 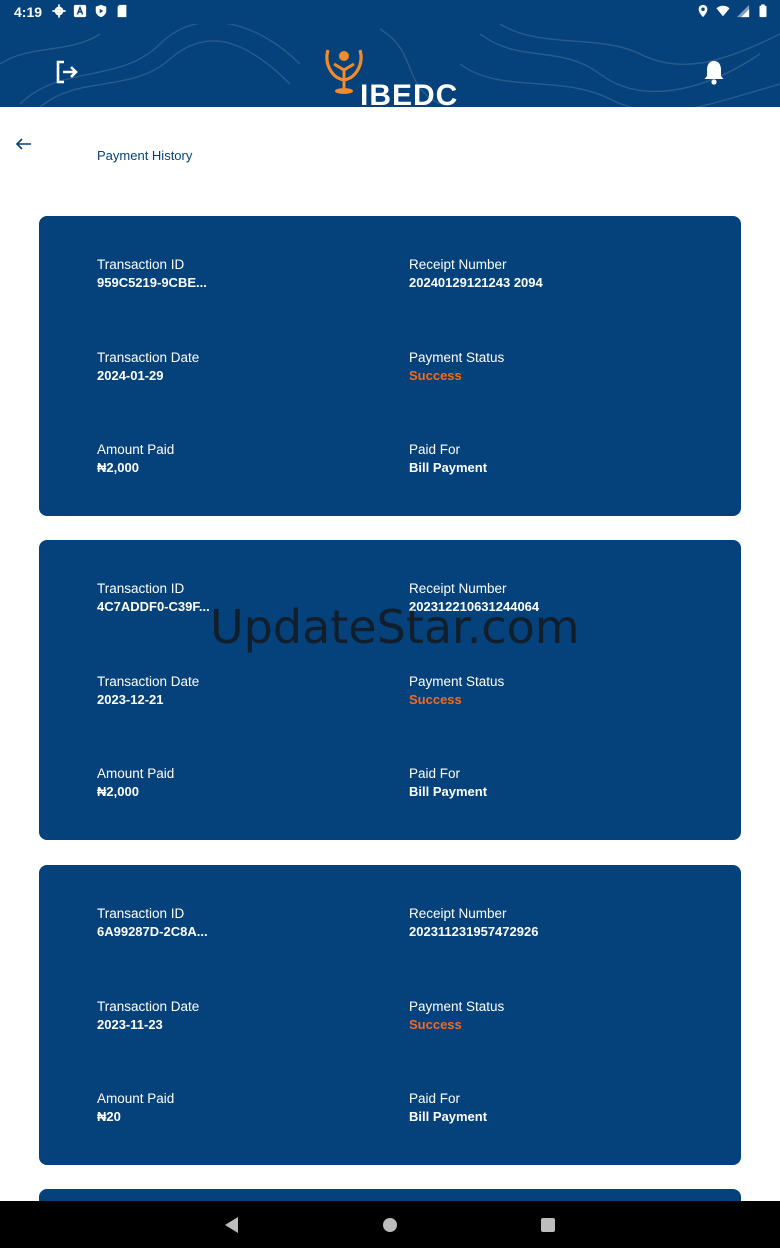 What do you see at coordinates (145, 155) in the screenshot?
I see `page-title: Payment History` at bounding box center [145, 155].